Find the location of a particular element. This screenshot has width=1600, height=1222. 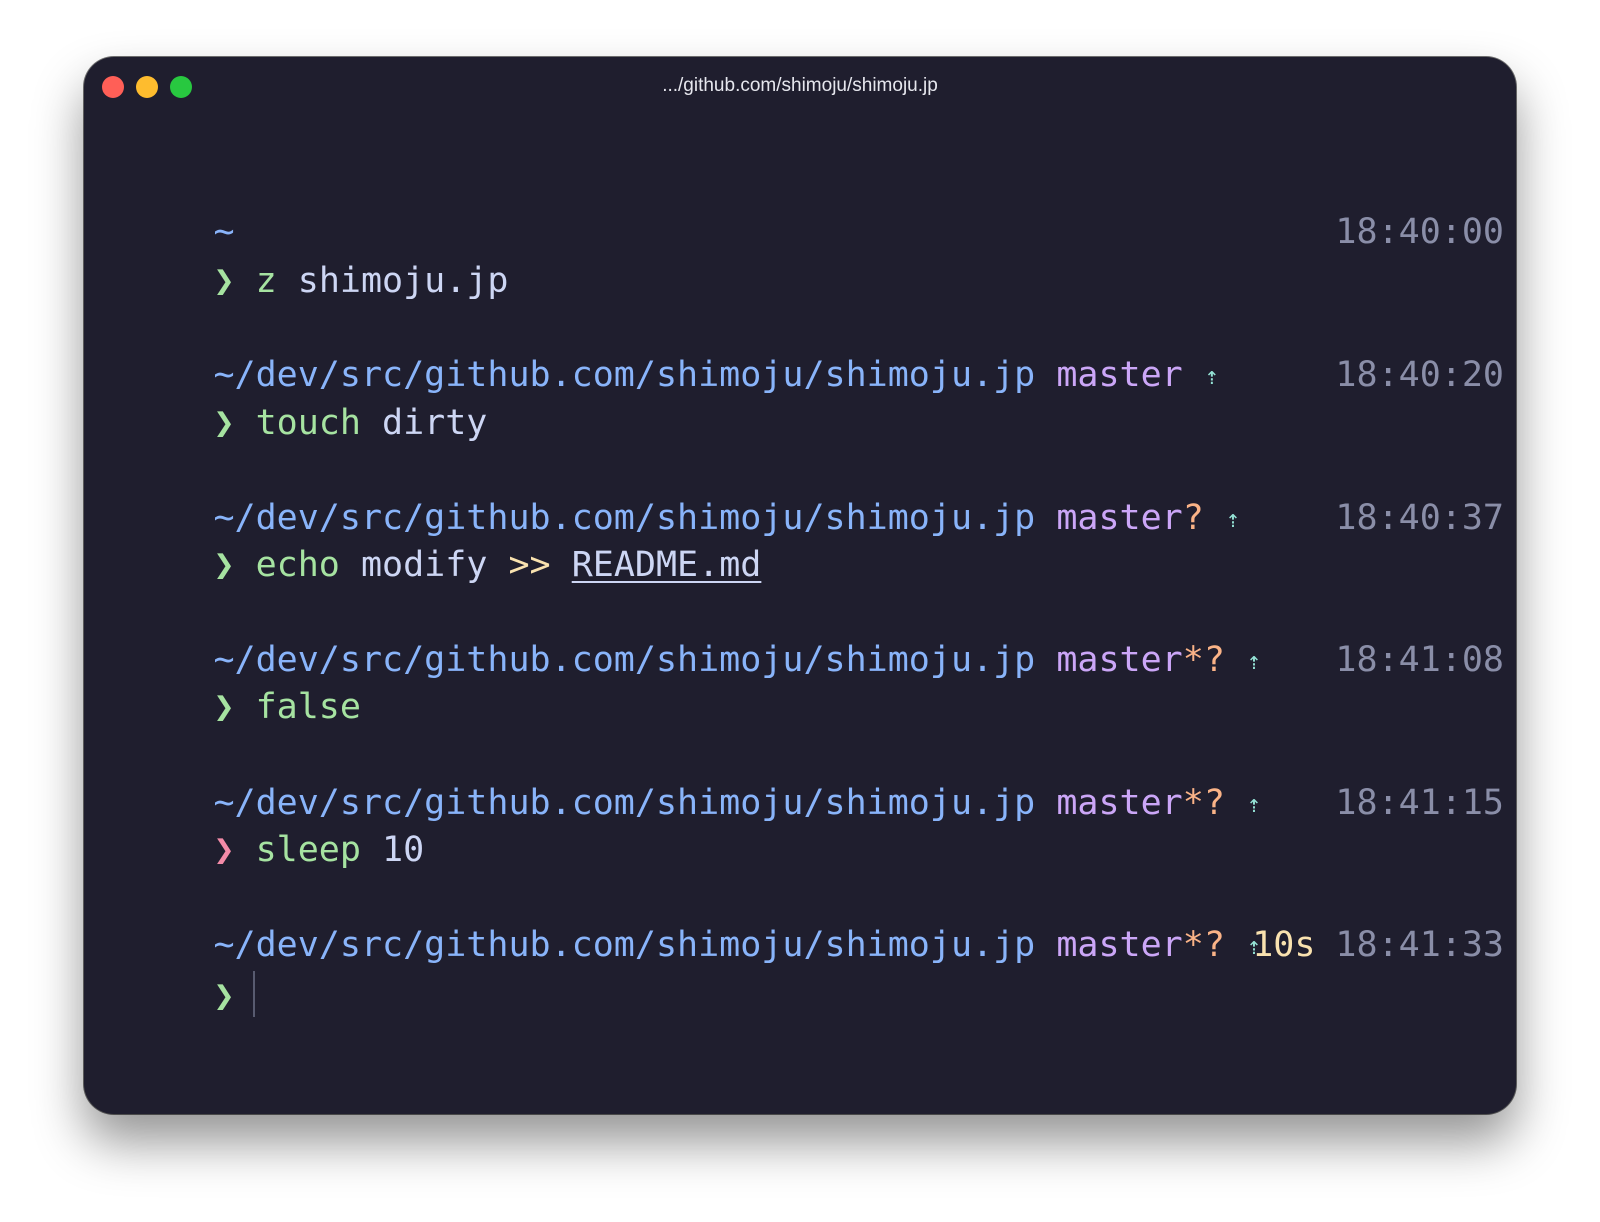

redirect-operator: >> is located at coordinates (529, 565).